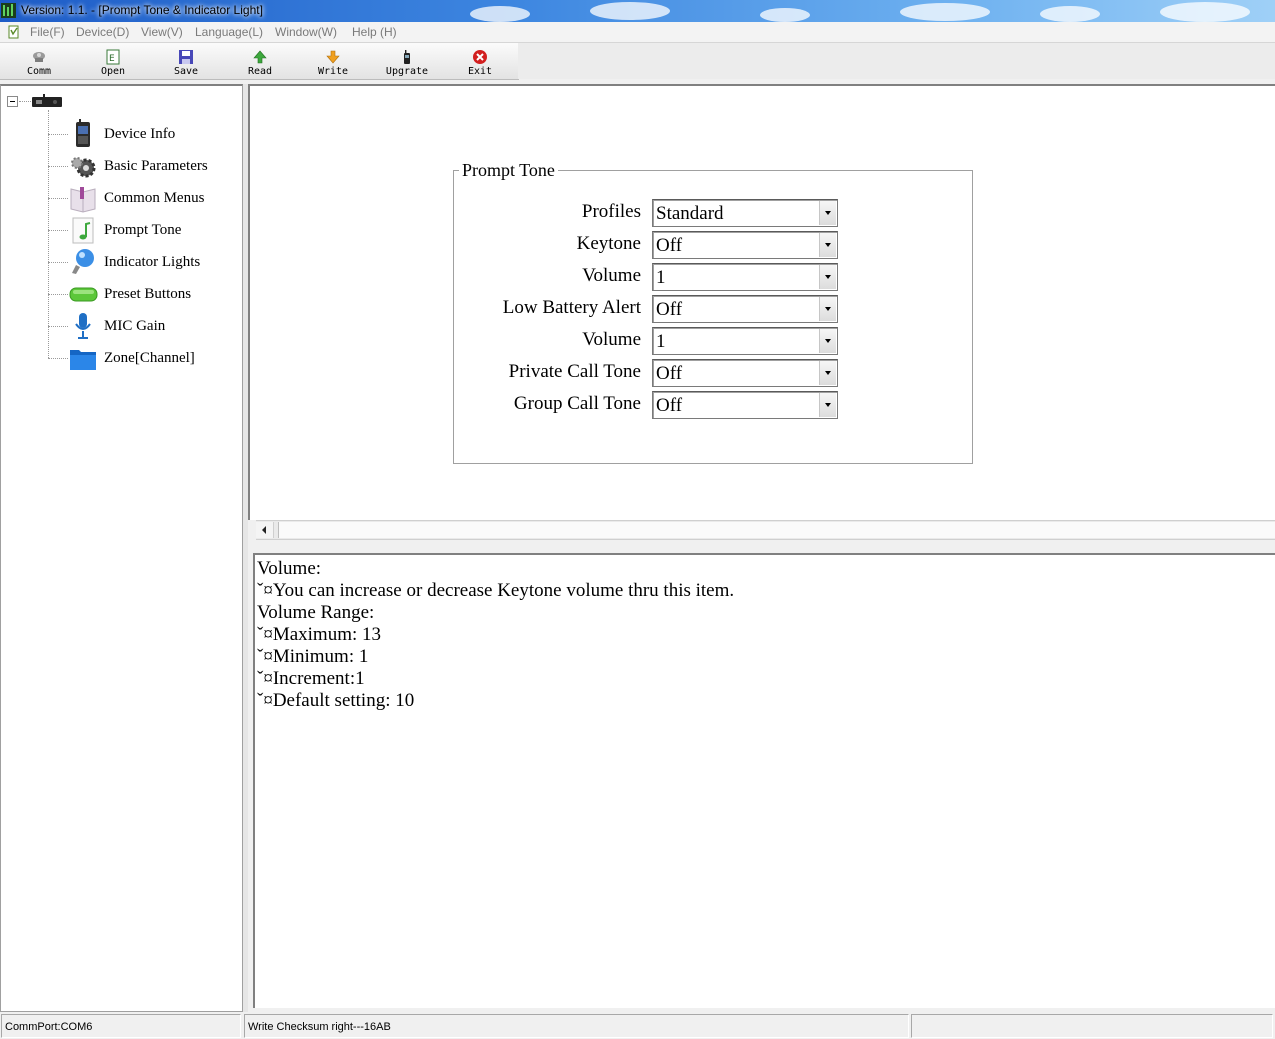  What do you see at coordinates (13, 32) in the screenshot?
I see `document-icon` at bounding box center [13, 32].